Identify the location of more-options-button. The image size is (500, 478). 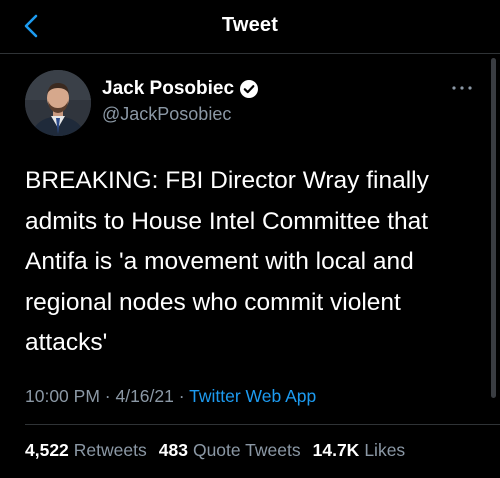
(462, 88).